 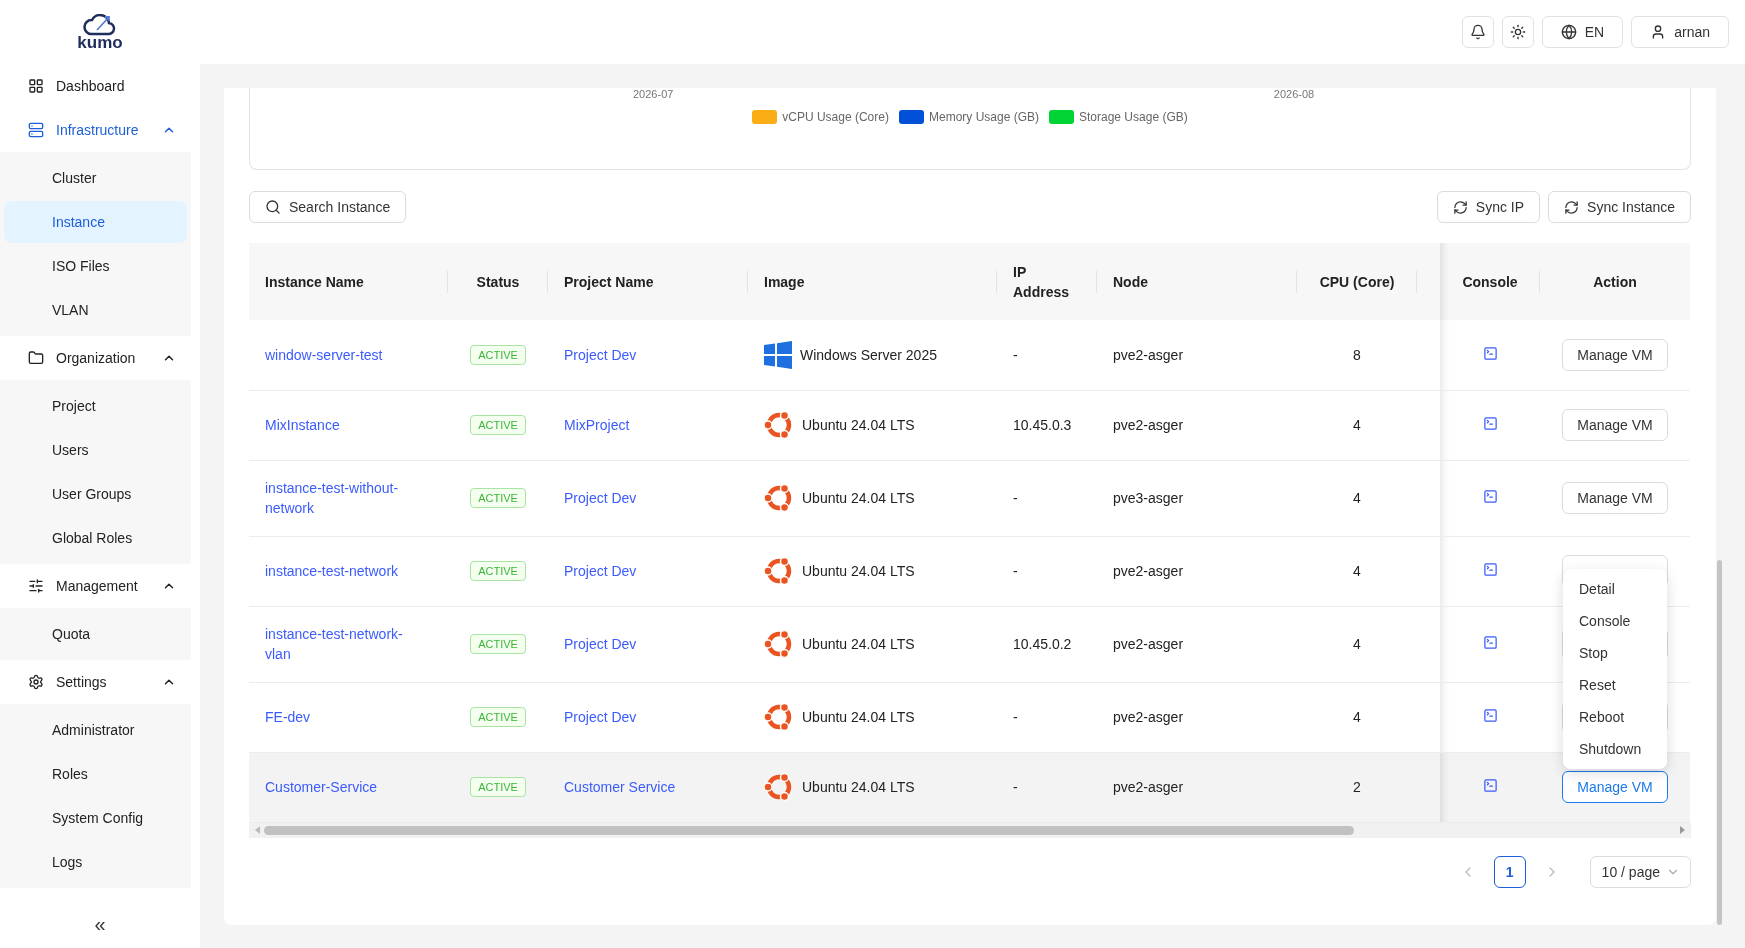 What do you see at coordinates (100, 42) in the screenshot?
I see `logo-text: kumo` at bounding box center [100, 42].